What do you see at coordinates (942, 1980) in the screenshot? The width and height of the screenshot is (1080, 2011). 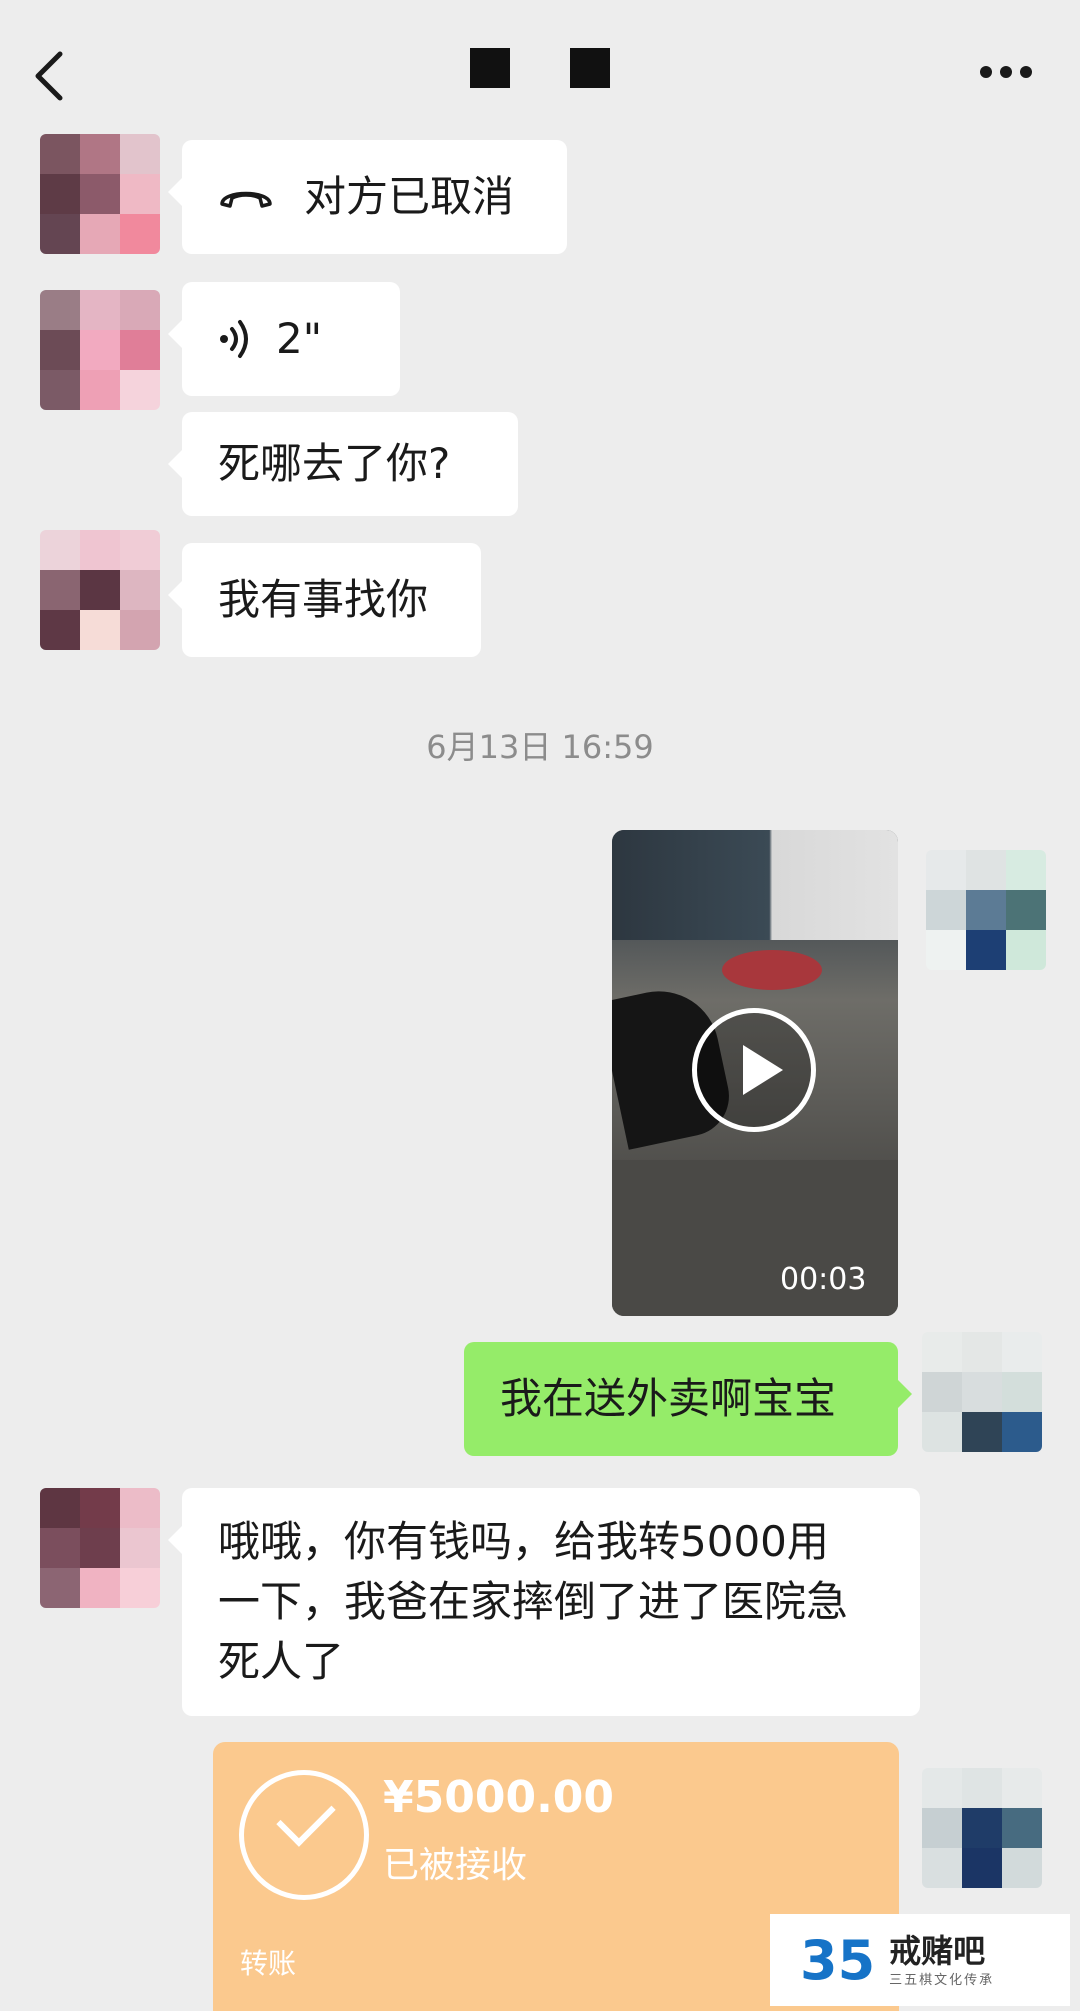 I see `watermark-subtitle: 三五棋文化传承` at bounding box center [942, 1980].